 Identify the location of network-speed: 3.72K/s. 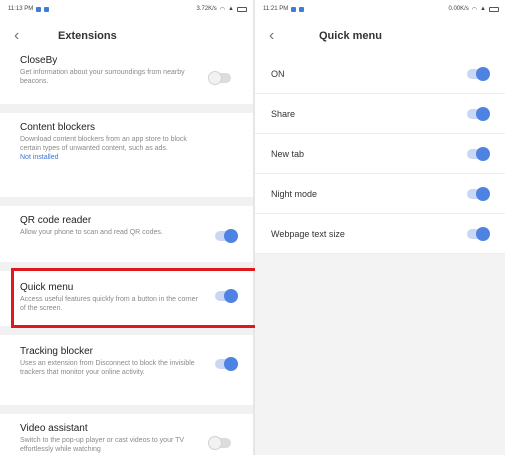
(206, 9).